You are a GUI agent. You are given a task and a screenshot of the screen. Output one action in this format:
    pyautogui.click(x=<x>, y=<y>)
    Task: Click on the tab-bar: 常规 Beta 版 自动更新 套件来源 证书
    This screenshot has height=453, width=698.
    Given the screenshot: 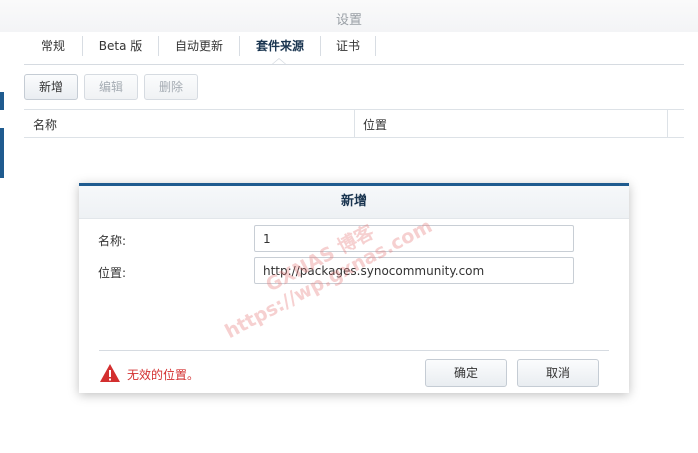 What is the action you would take?
    pyautogui.click(x=354, y=48)
    